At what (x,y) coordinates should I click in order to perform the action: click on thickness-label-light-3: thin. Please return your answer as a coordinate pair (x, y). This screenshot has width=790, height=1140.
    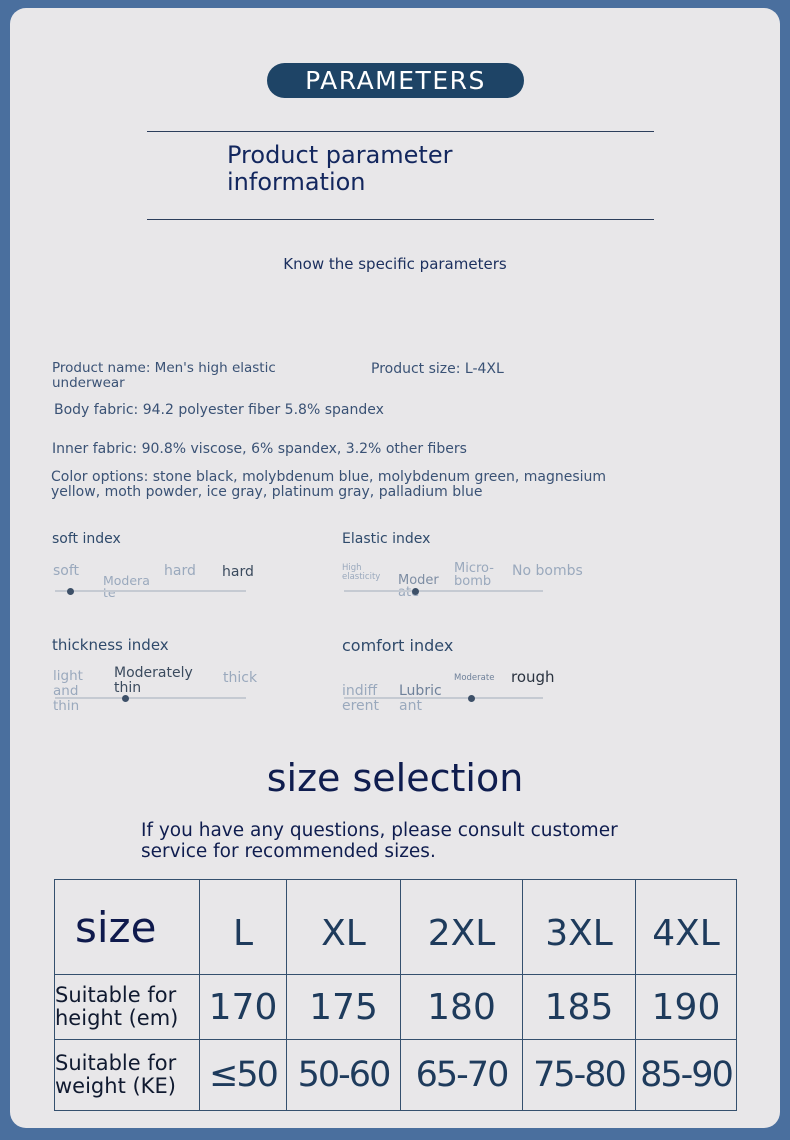
    Looking at the image, I should click on (66, 706).